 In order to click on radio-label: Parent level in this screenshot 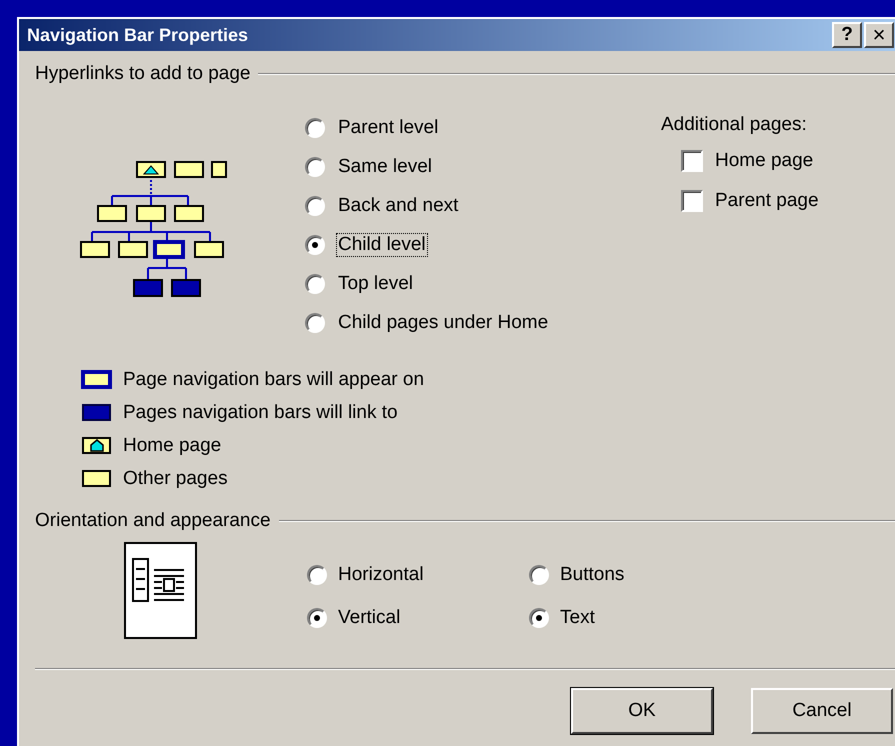, I will do `click(388, 128)`.